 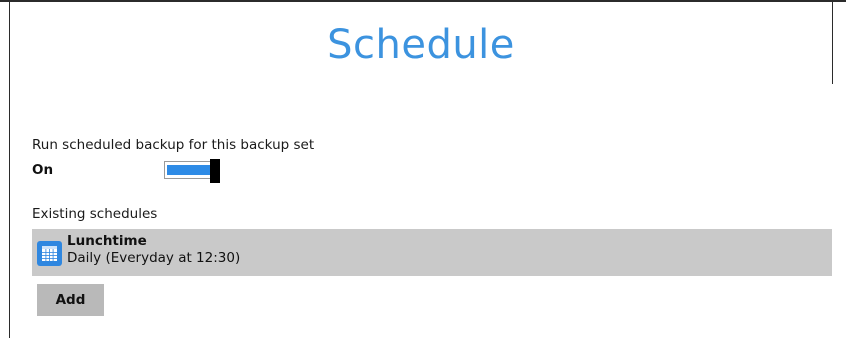 What do you see at coordinates (432, 252) in the screenshot?
I see `schedule-list-item: Lunchtime Daily (Everyday at 12:30)` at bounding box center [432, 252].